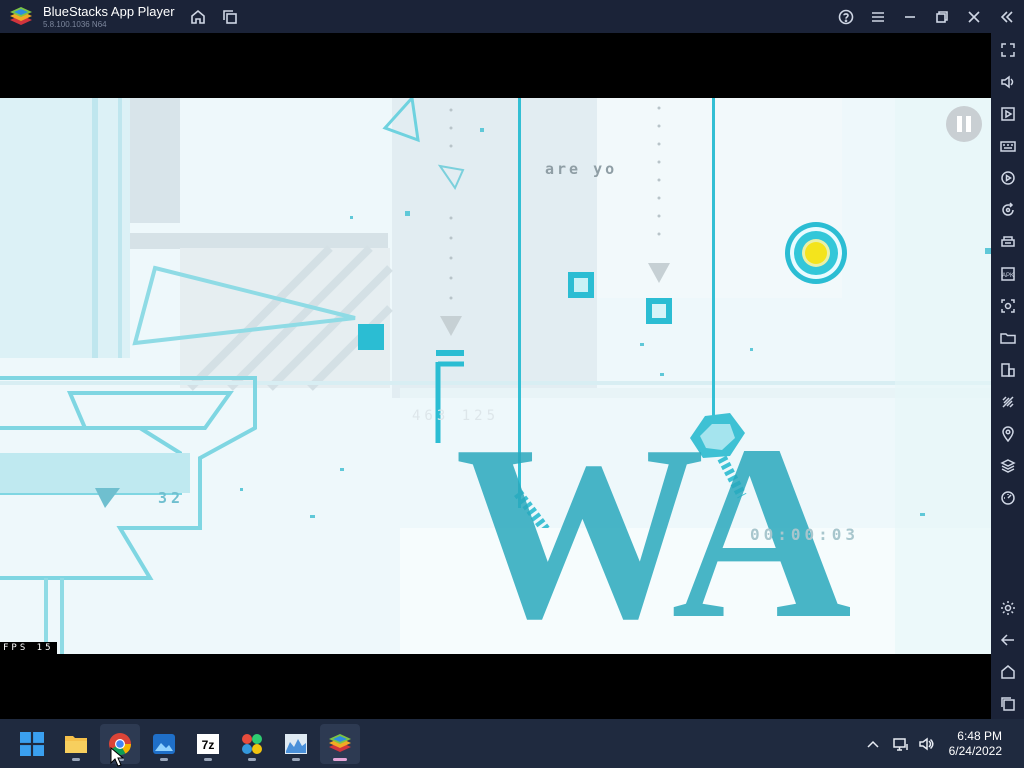  I want to click on taskbar: 7z 6:48 PM 6/24/2022, so click(512, 743).